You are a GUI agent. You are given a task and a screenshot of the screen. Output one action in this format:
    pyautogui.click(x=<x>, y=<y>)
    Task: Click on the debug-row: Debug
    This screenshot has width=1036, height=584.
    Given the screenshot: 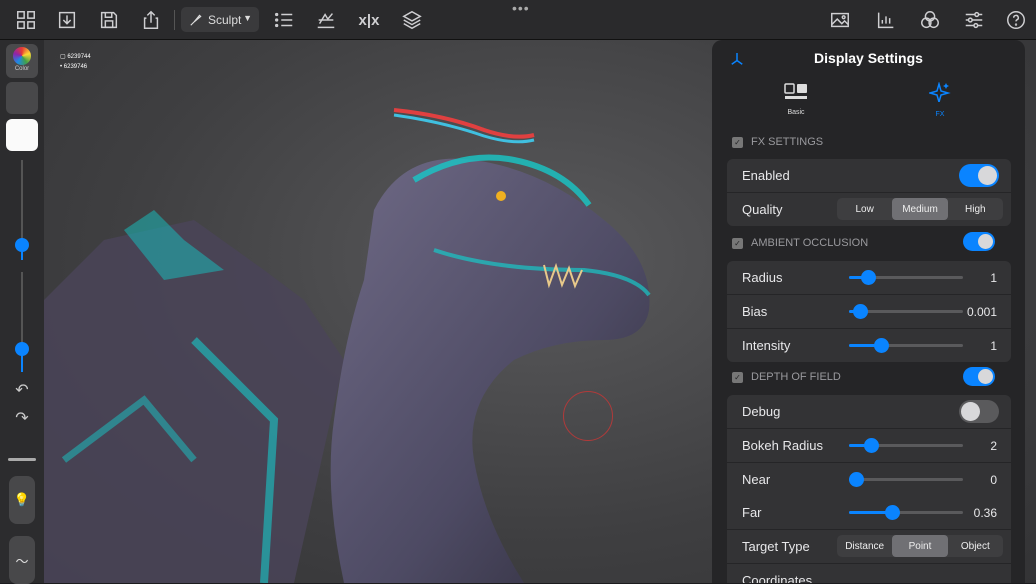 What is the action you would take?
    pyautogui.click(x=869, y=411)
    